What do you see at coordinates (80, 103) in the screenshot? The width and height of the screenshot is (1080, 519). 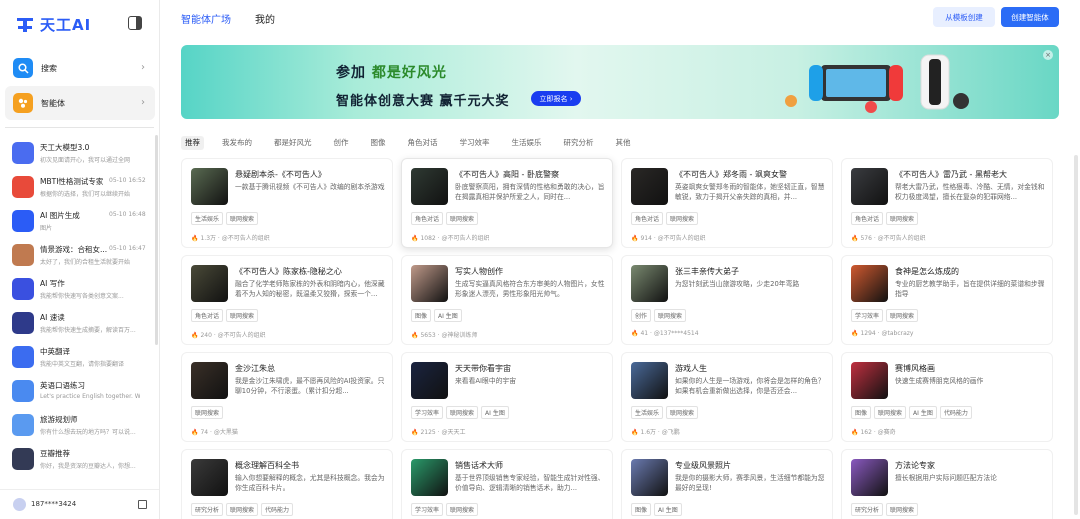 I see `nav-item-agents: 智能体 ›` at bounding box center [80, 103].